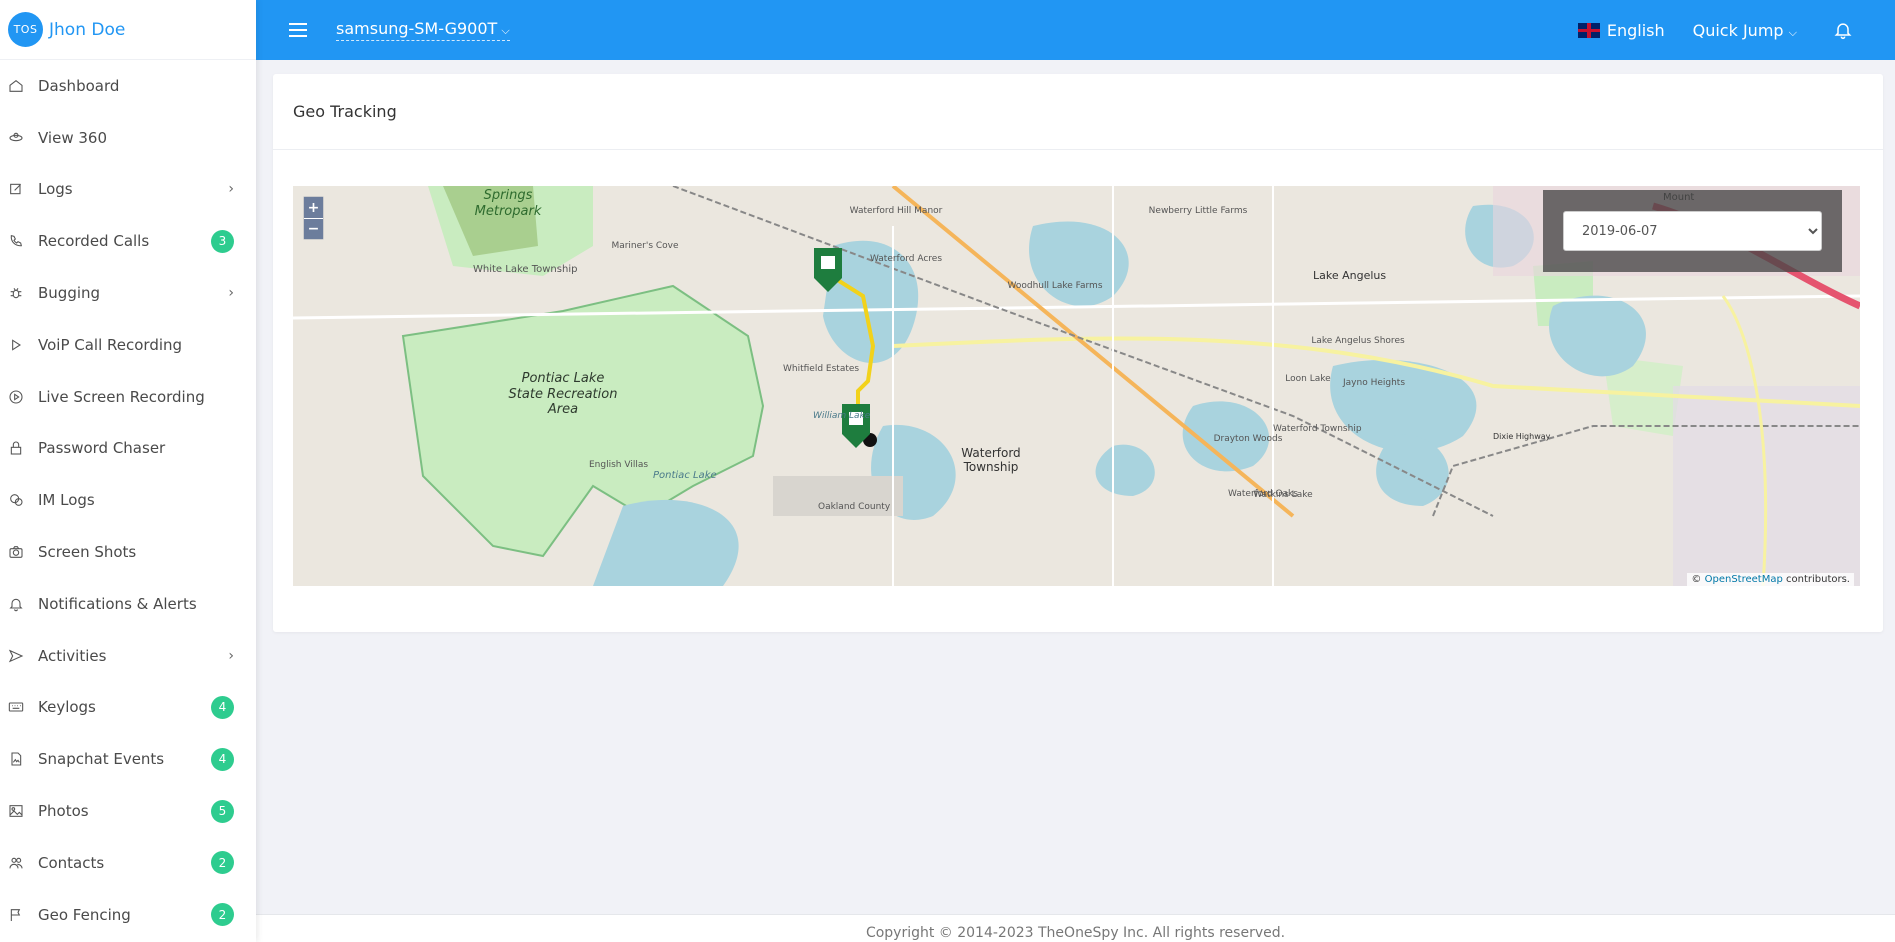 This screenshot has height=942, width=1895. I want to click on openstreetmap-link: OpenStreetMap, so click(1744, 579).